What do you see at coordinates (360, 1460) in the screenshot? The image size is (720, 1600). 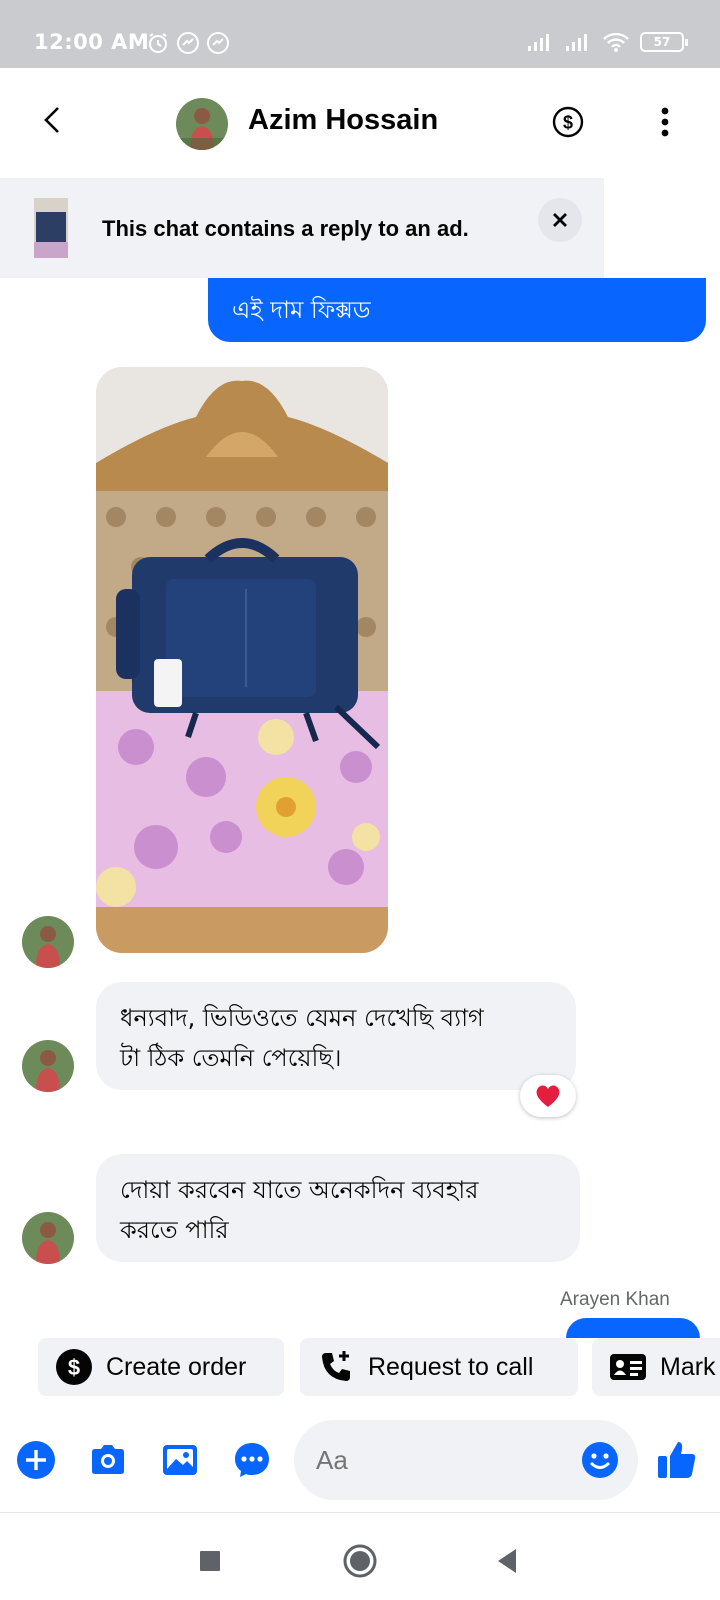 I see `message-composer` at bounding box center [360, 1460].